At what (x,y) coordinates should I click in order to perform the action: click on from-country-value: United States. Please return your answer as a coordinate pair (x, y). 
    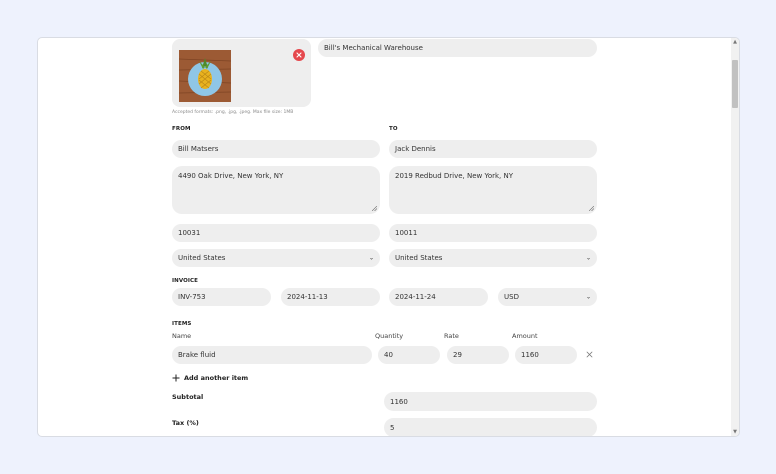
    Looking at the image, I should click on (202, 258).